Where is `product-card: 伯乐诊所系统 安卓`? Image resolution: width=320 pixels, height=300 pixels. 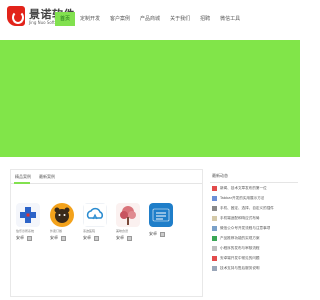 product-card: 伯乐诊所系统 安卓 is located at coordinates (28, 222).